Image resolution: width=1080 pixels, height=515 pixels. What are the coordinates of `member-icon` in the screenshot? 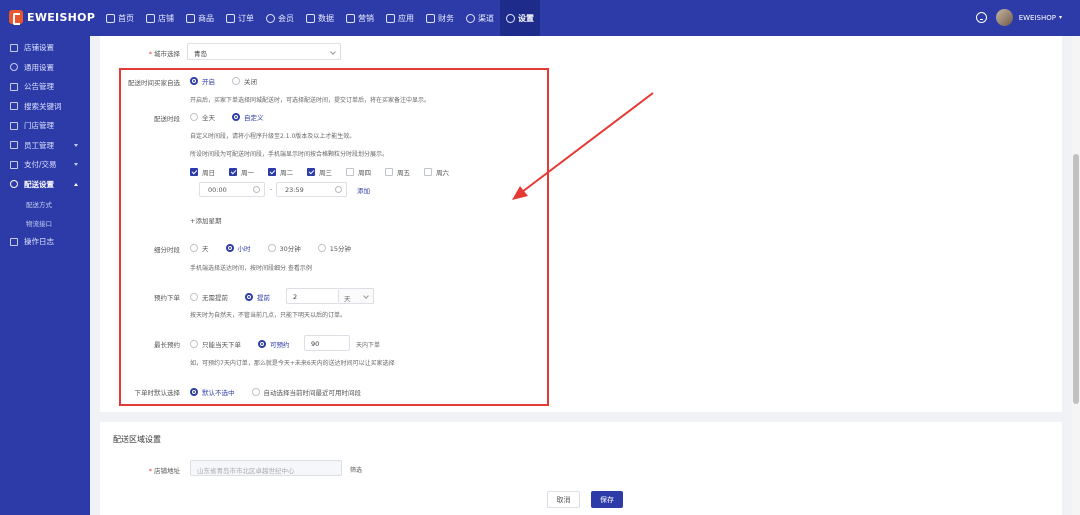 It's located at (270, 18).